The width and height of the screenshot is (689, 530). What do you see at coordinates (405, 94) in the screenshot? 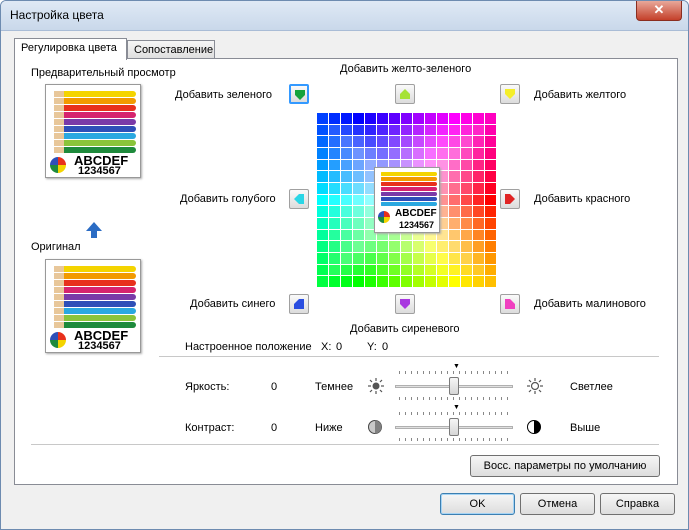
I see `add-yellow-green-button` at bounding box center [405, 94].